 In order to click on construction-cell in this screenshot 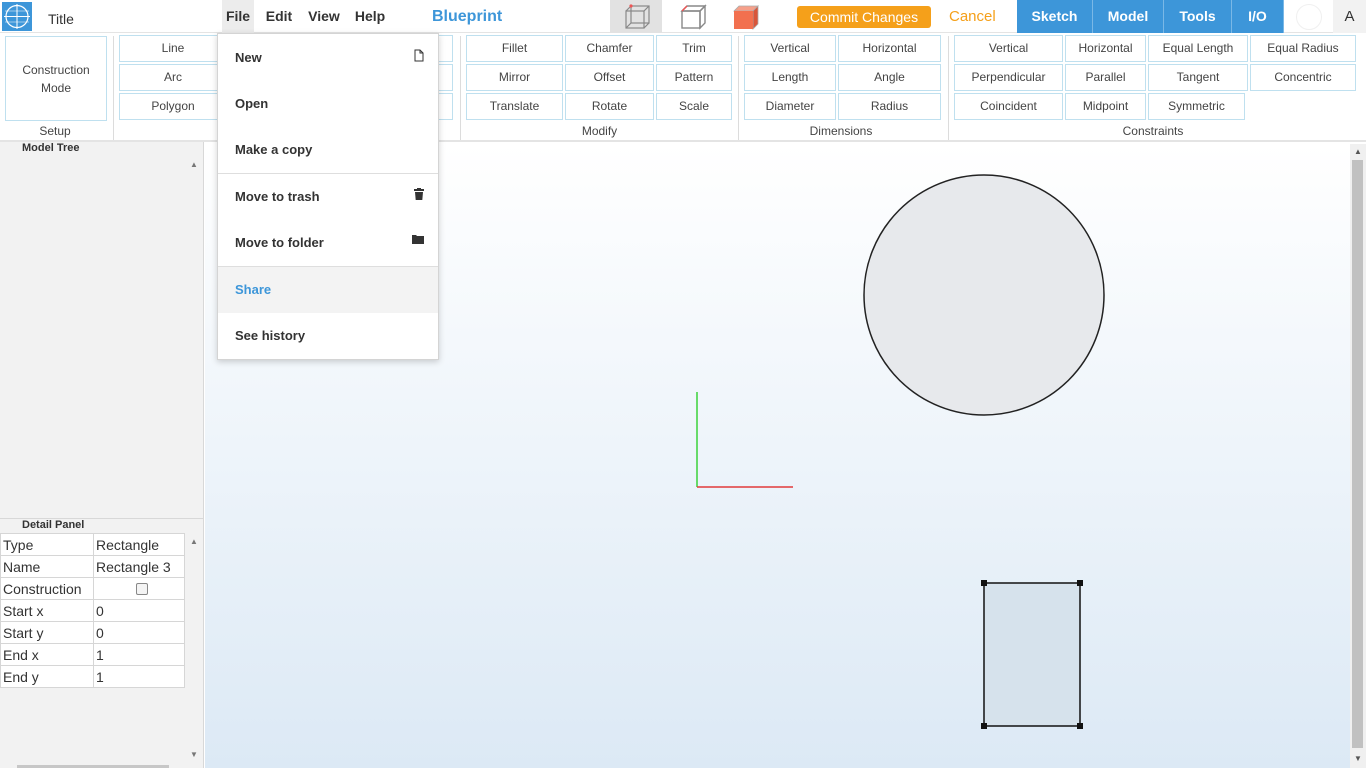, I will do `click(139, 588)`.